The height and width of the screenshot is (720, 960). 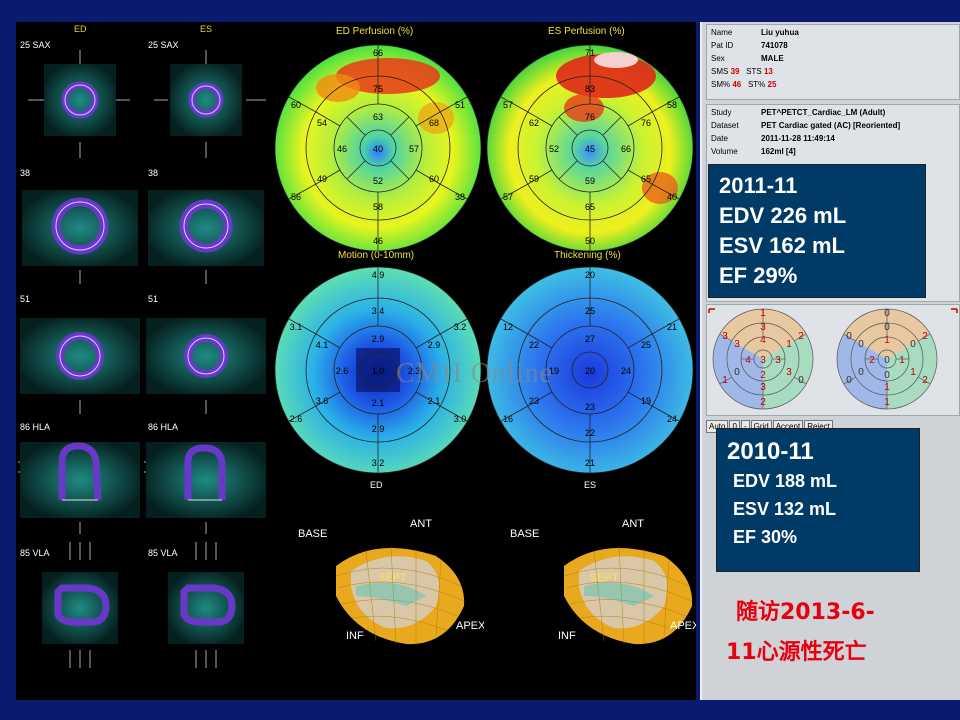 What do you see at coordinates (322, 401) in the screenshot?
I see `motion-val: 3.6` at bounding box center [322, 401].